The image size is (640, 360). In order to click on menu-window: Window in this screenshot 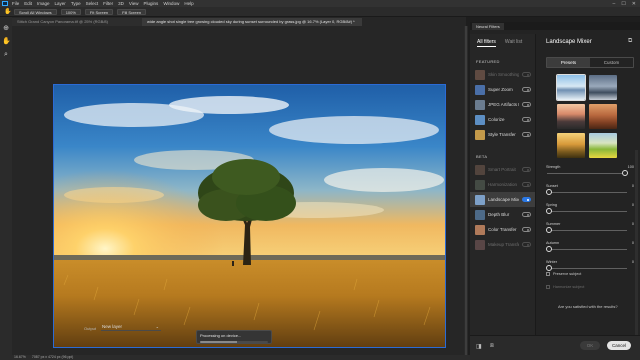, I will do `click(171, 3)`.